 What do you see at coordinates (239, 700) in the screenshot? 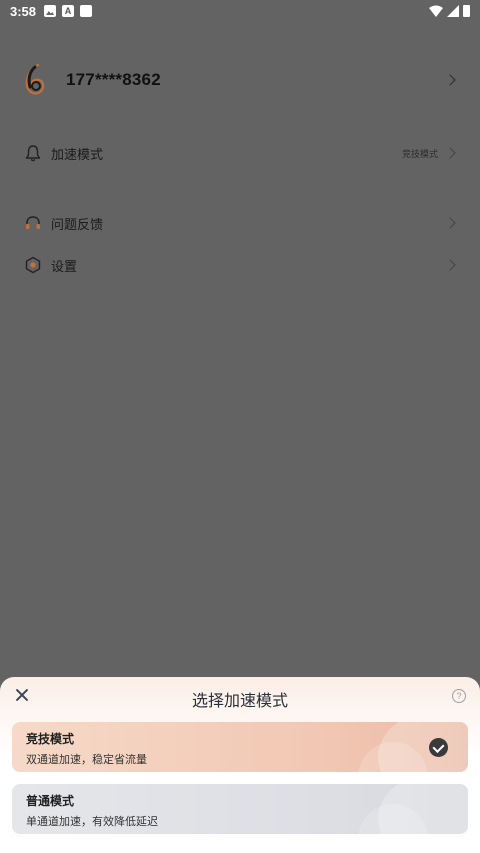
I see `sheet-title: 选择加速模式` at bounding box center [239, 700].